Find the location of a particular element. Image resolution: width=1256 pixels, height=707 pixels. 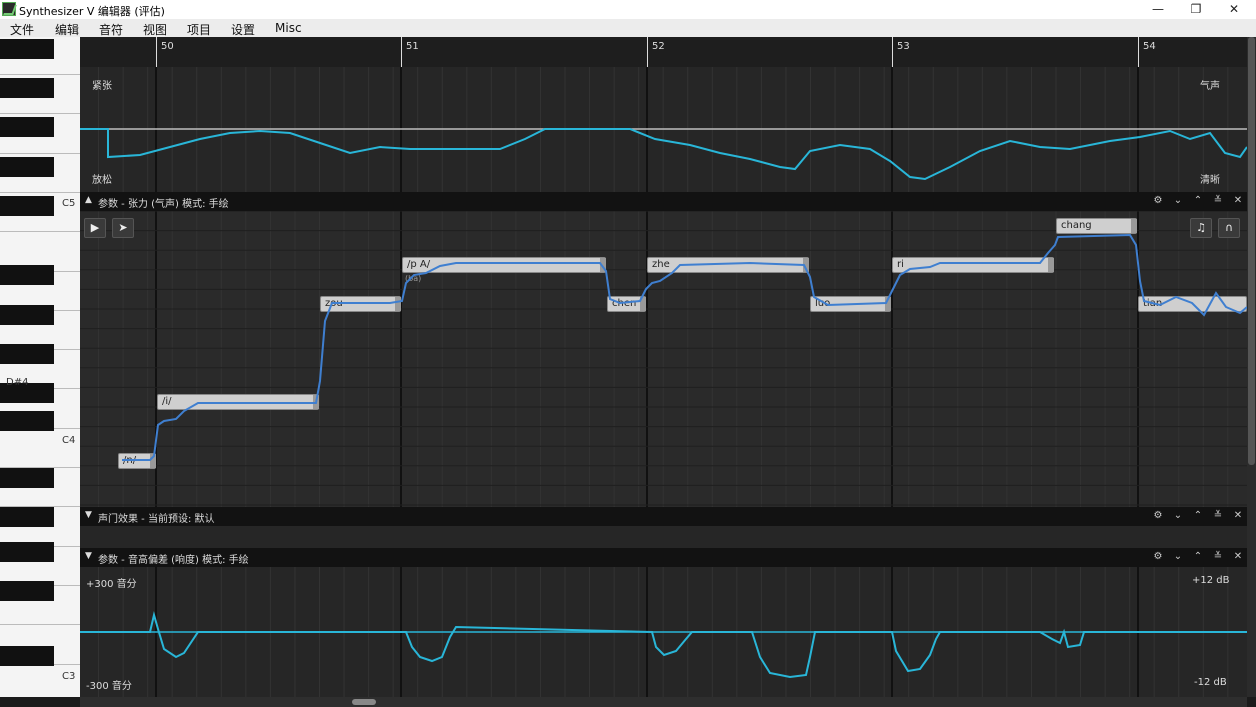

note: chen is located at coordinates (626, 304).